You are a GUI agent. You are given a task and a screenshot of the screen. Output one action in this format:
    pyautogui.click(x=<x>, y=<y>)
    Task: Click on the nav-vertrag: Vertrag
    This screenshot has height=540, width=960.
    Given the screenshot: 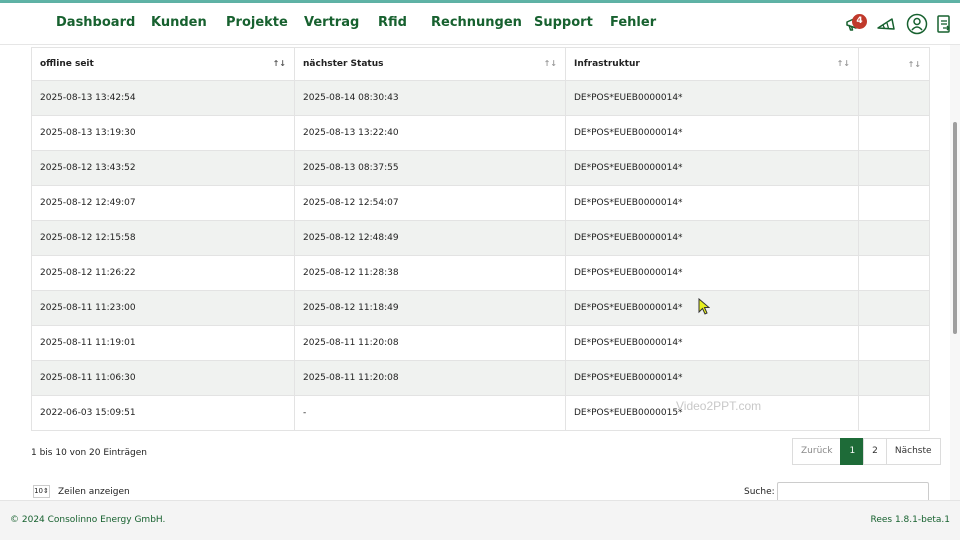 What is the action you would take?
    pyautogui.click(x=331, y=22)
    